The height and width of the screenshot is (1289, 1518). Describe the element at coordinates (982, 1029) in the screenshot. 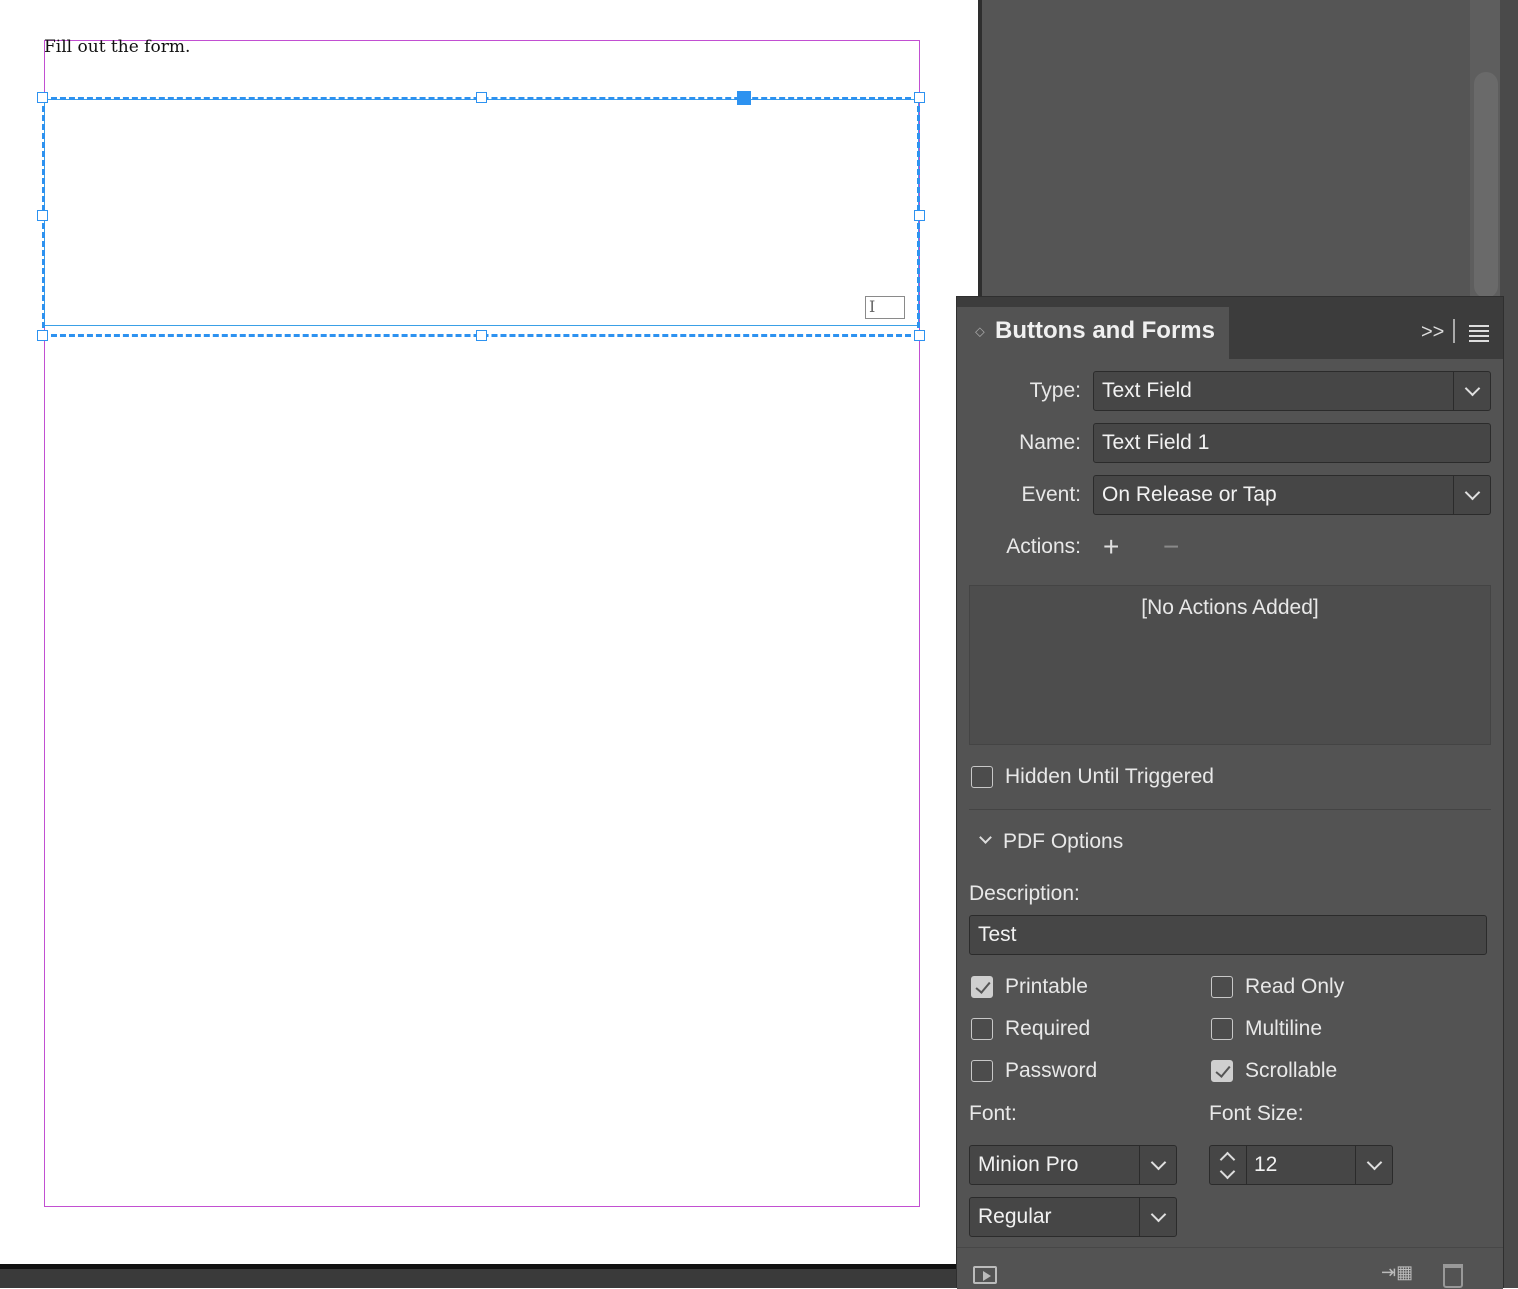

I see `required-checkbox` at that location.